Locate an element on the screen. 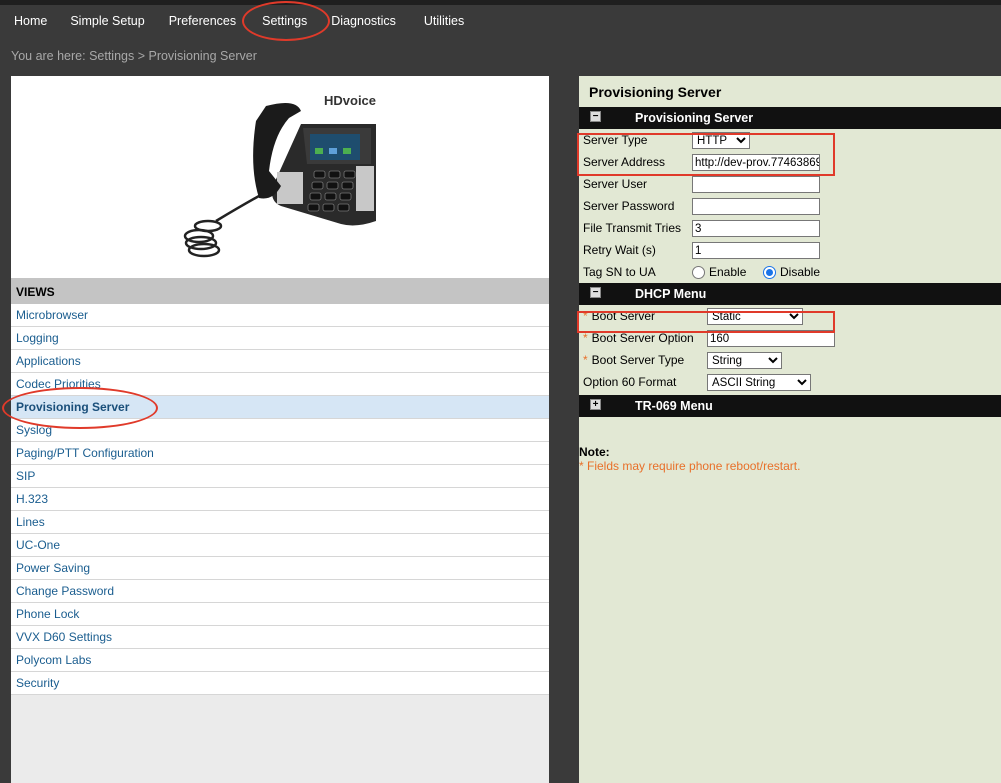  row-server-type: Server Type HTTP is located at coordinates (790, 140).